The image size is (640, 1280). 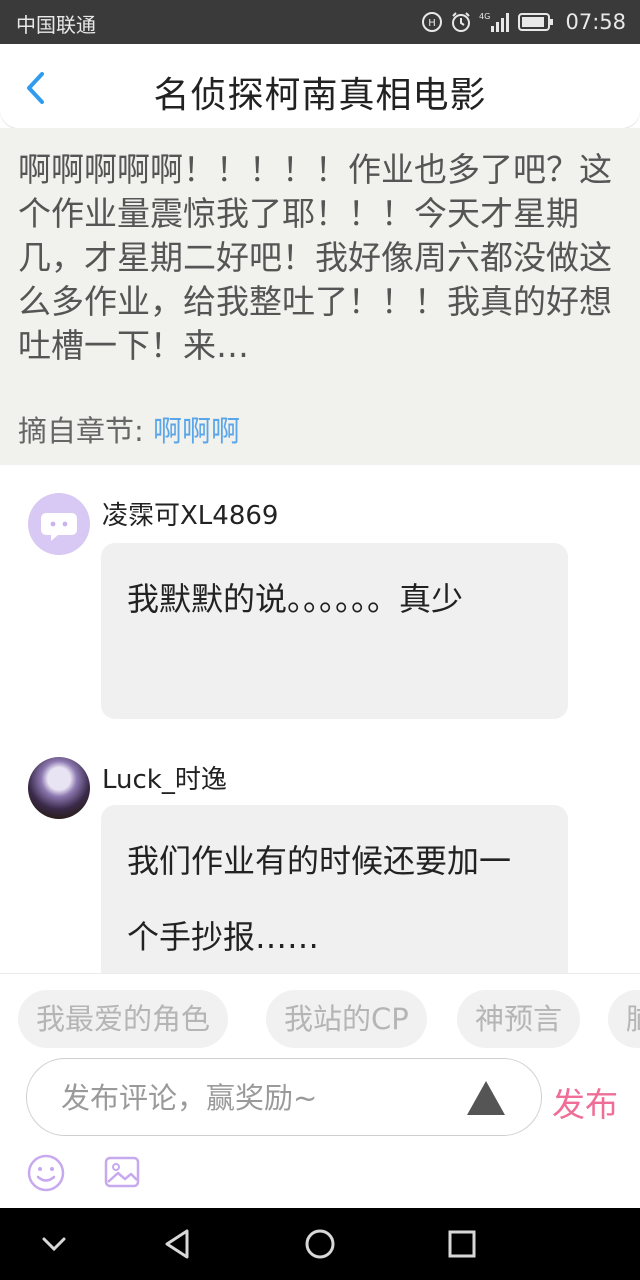 What do you see at coordinates (536, 22) in the screenshot?
I see `battery-icon` at bounding box center [536, 22].